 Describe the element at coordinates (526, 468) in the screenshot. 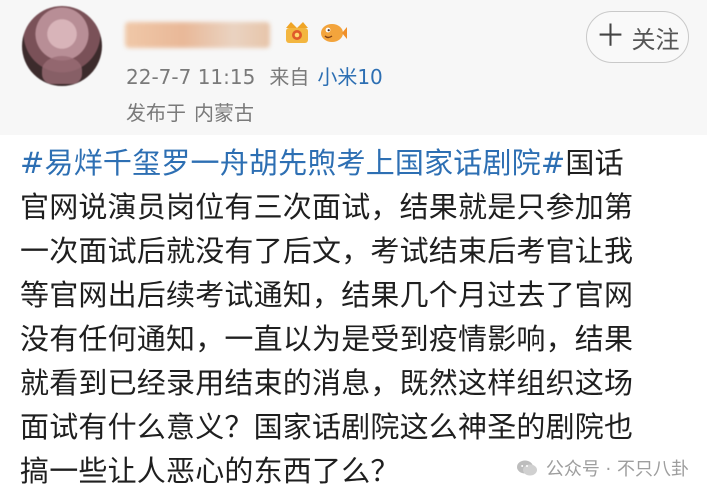

I see `wechat-icon` at that location.